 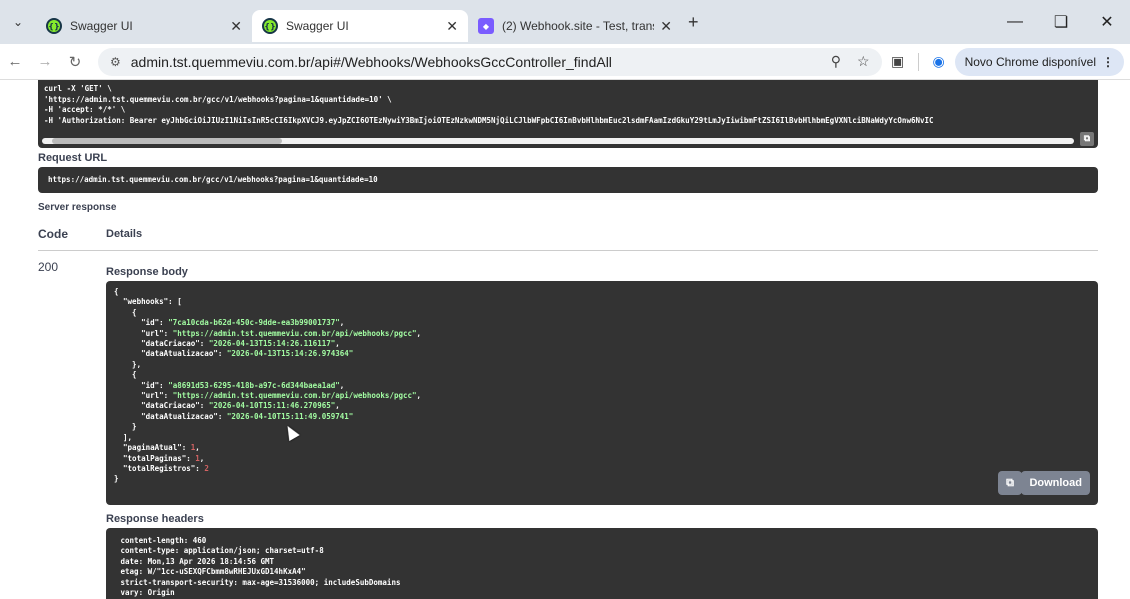 What do you see at coordinates (290, 354) in the screenshot?
I see `json-token: "2026-04-13T15:14:26.974364"` at bounding box center [290, 354].